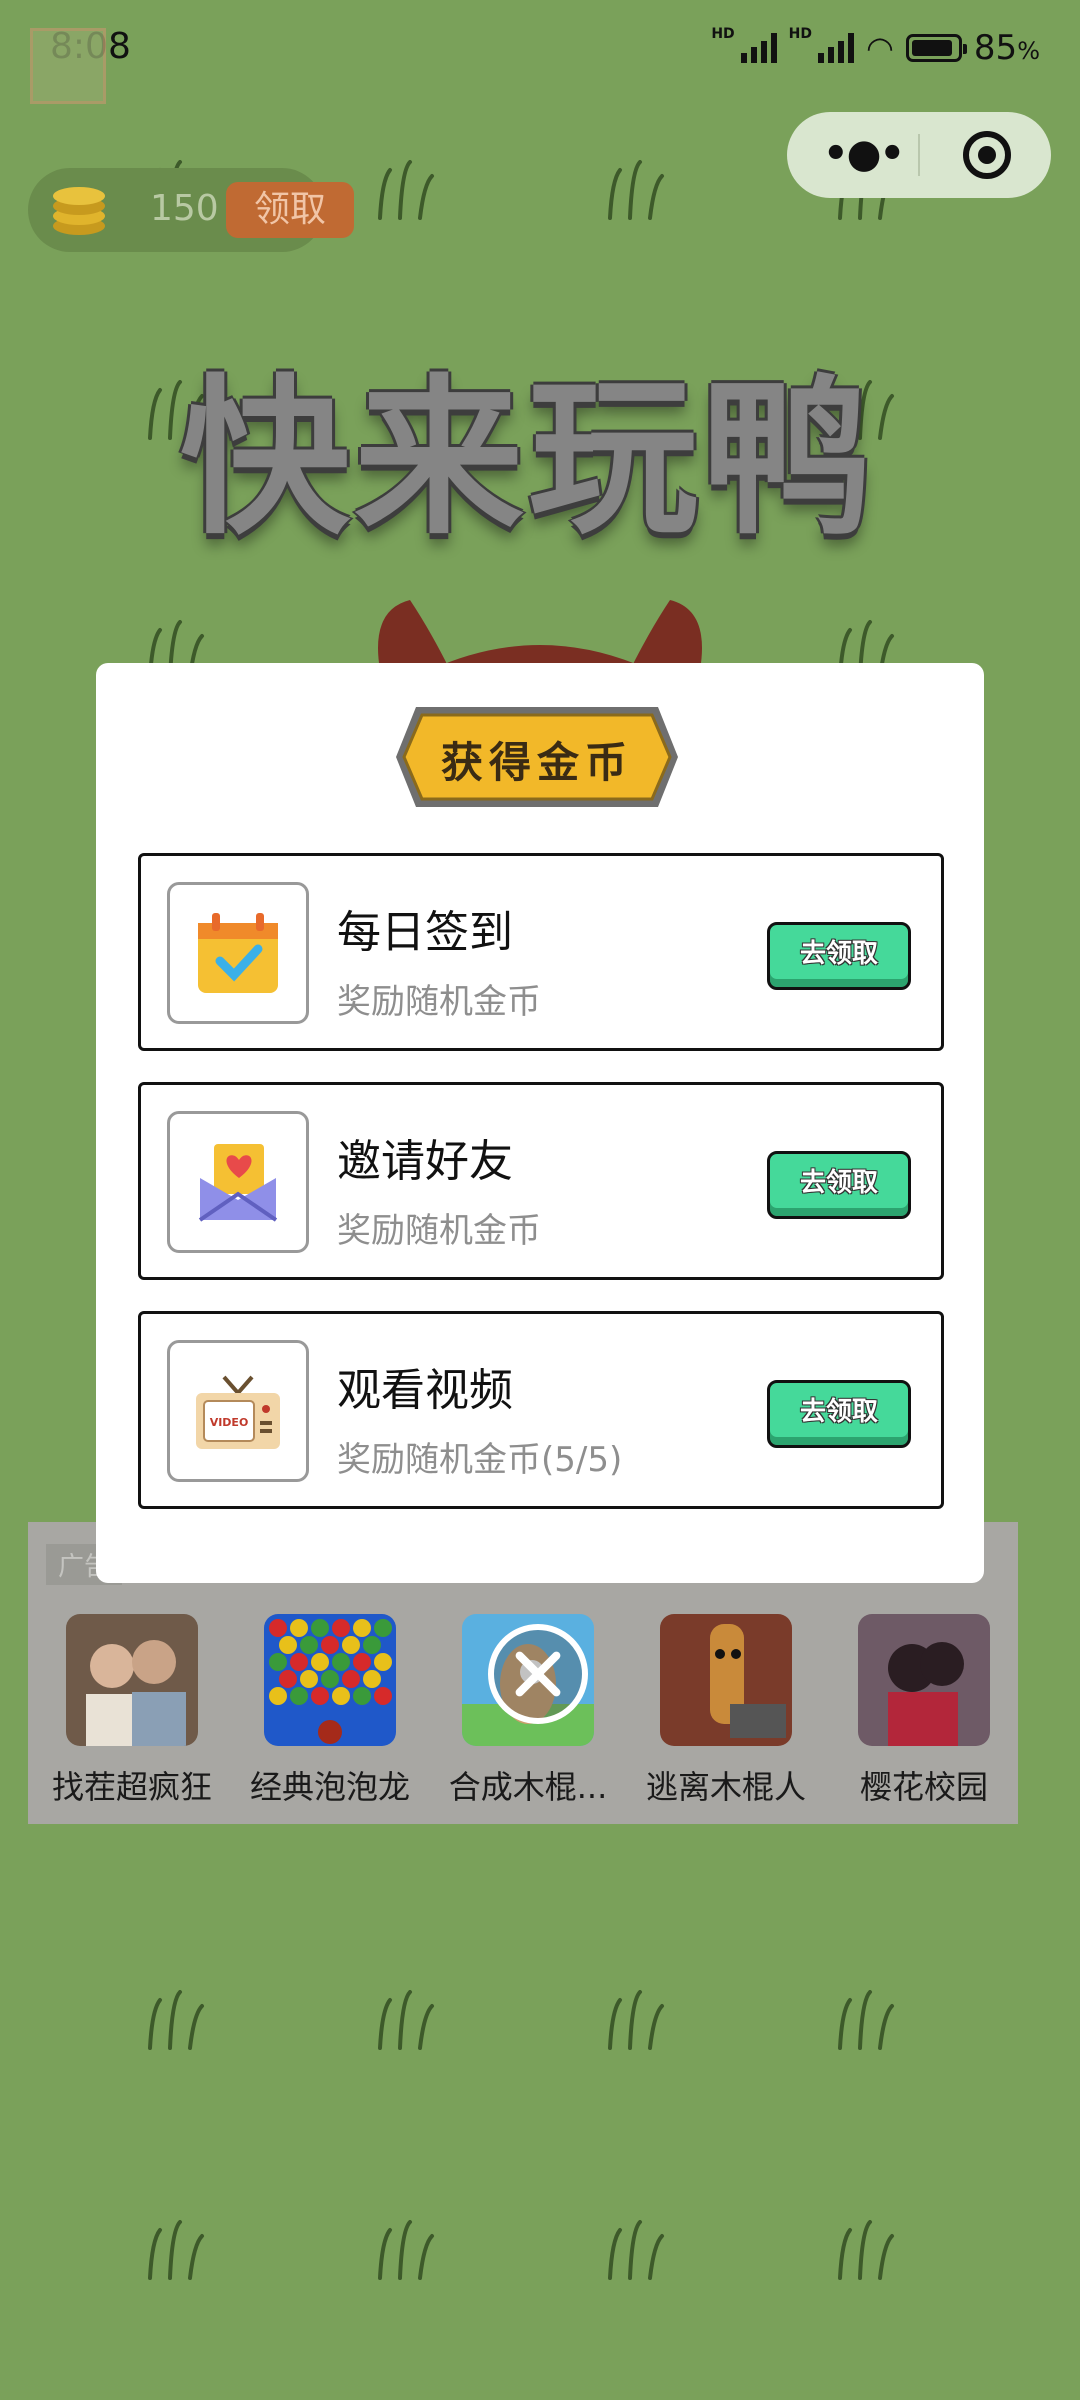 The image size is (1080, 2400). I want to click on game-title: 快来玩鸭, so click(528, 459).